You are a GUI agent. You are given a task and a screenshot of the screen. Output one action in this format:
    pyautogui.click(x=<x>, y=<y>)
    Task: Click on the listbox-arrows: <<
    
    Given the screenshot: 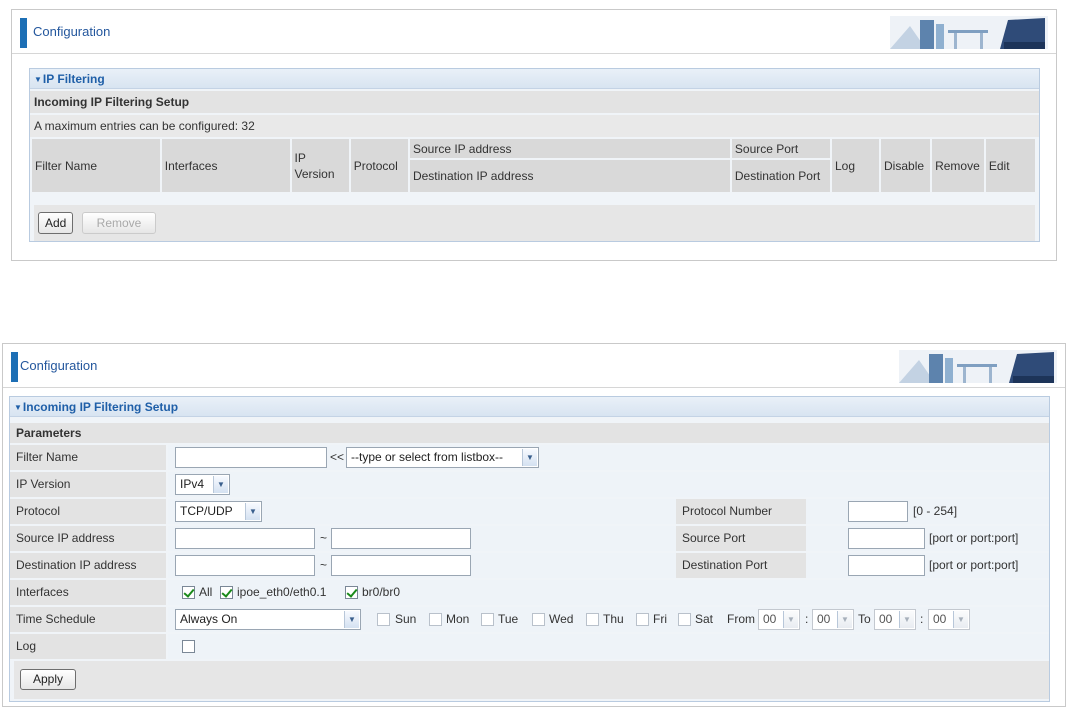 What is the action you would take?
    pyautogui.click(x=337, y=457)
    